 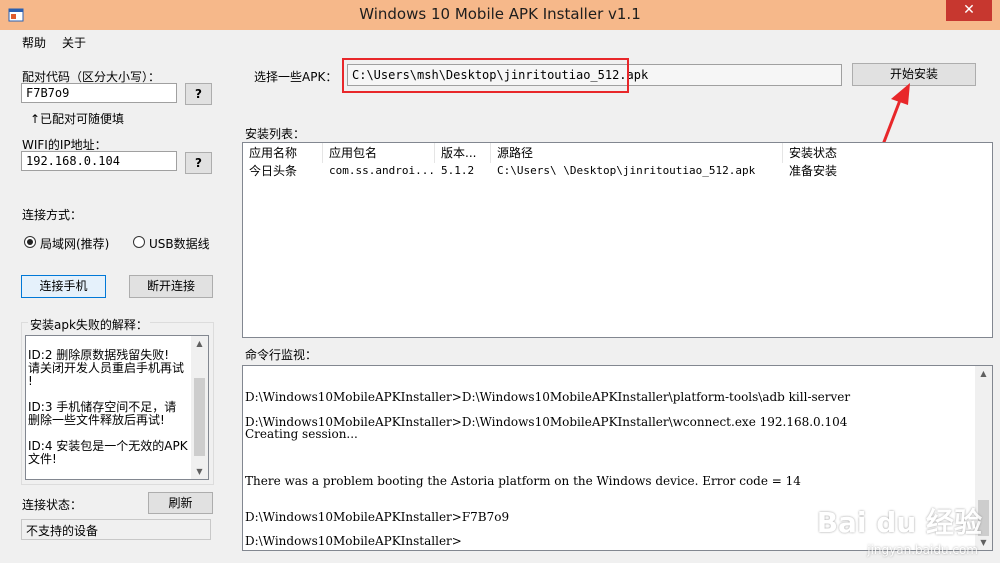 What do you see at coordinates (99, 93) in the screenshot?
I see `pair-code-input: F7B7o9` at bounding box center [99, 93].